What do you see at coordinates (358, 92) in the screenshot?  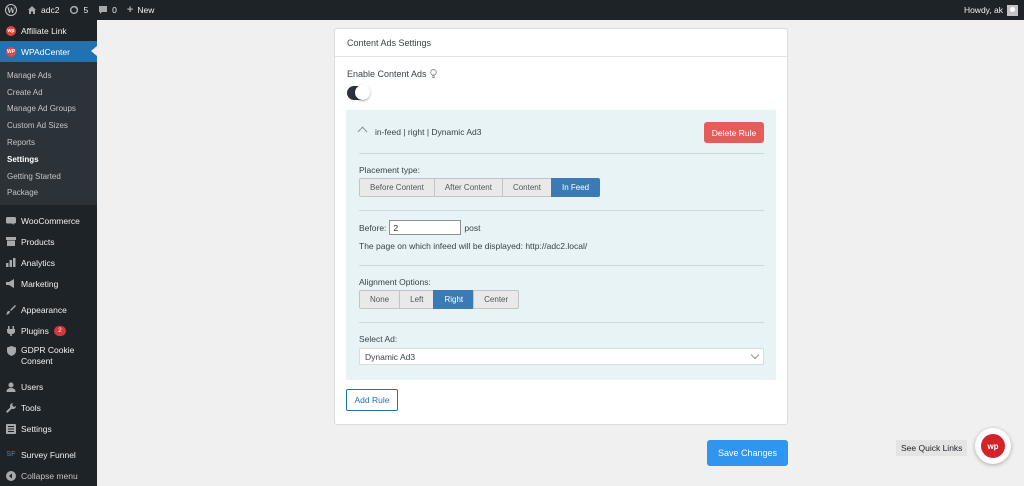 I see `enable-content-ads-toggle` at bounding box center [358, 92].